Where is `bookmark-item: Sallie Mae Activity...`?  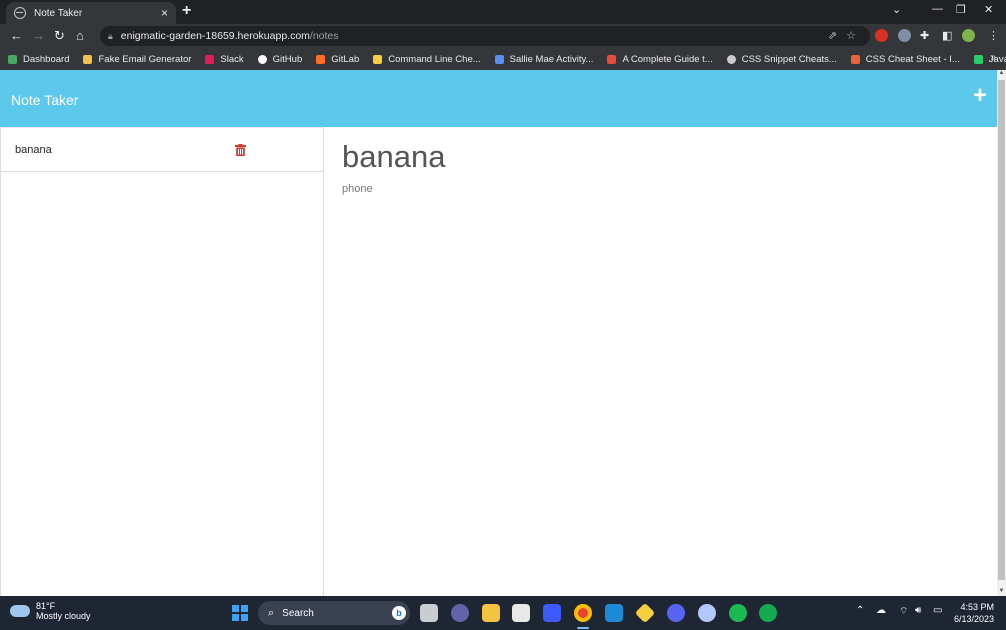 bookmark-item: Sallie Mae Activity... is located at coordinates (544, 59).